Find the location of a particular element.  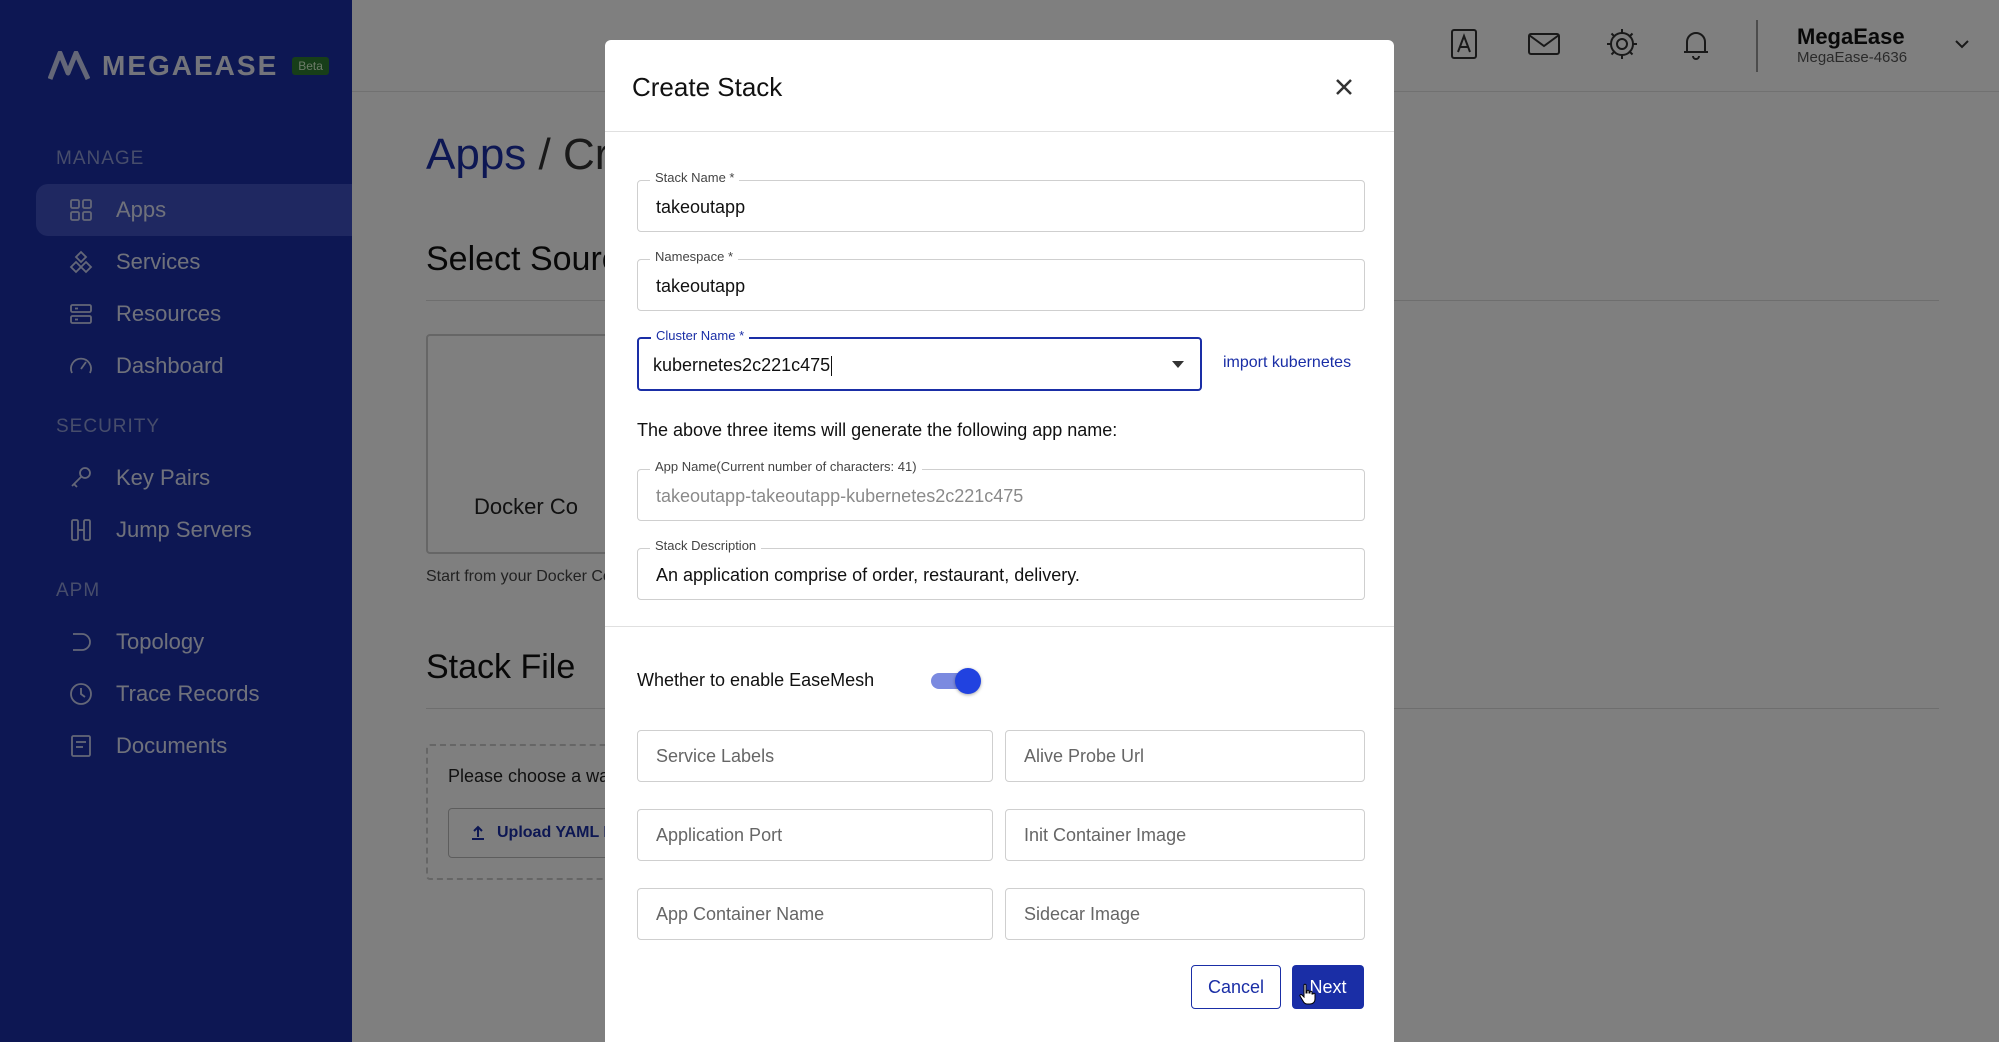

namespace-field: Namespace * takeoutapp is located at coordinates (1001, 280).